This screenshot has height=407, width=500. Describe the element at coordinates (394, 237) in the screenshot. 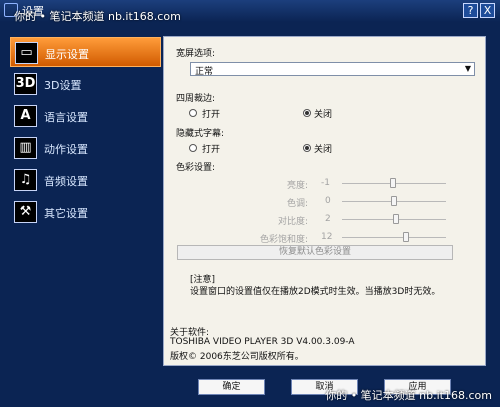

I see `saturation-slider` at that location.